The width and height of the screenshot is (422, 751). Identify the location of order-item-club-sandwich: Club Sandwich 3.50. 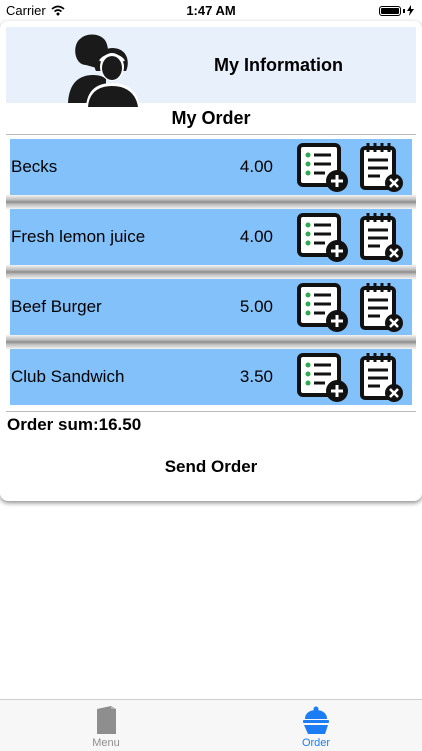
(211, 377).